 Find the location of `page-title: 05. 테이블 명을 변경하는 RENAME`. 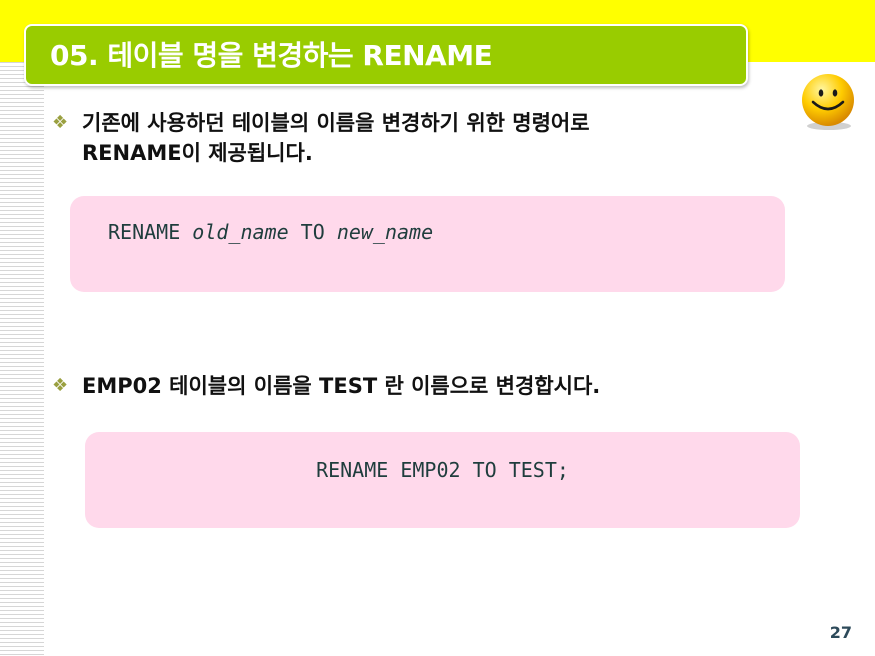

page-title: 05. 테이블 명을 변경하는 RENAME is located at coordinates (271, 55).